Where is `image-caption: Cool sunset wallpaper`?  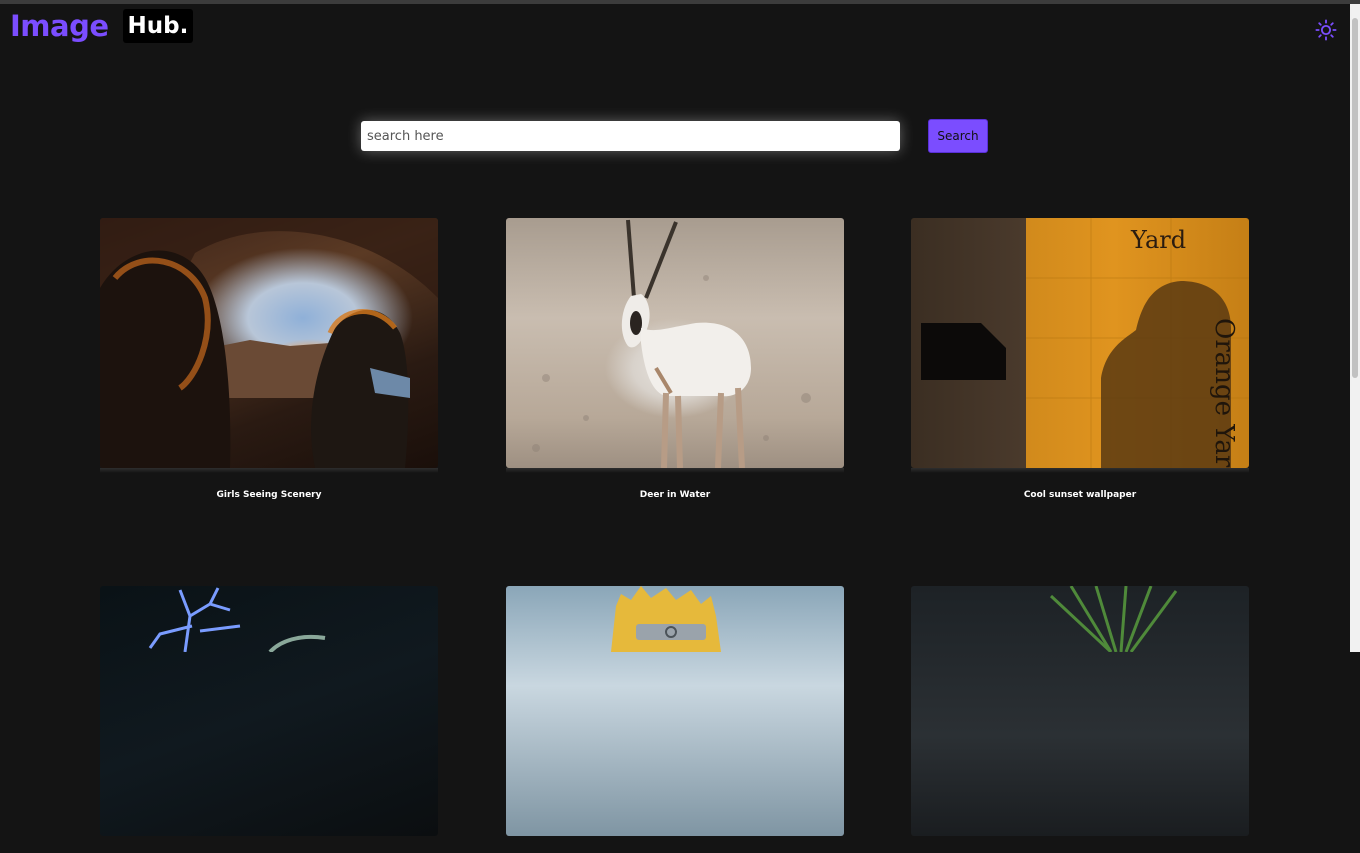 image-caption: Cool sunset wallpaper is located at coordinates (1080, 495).